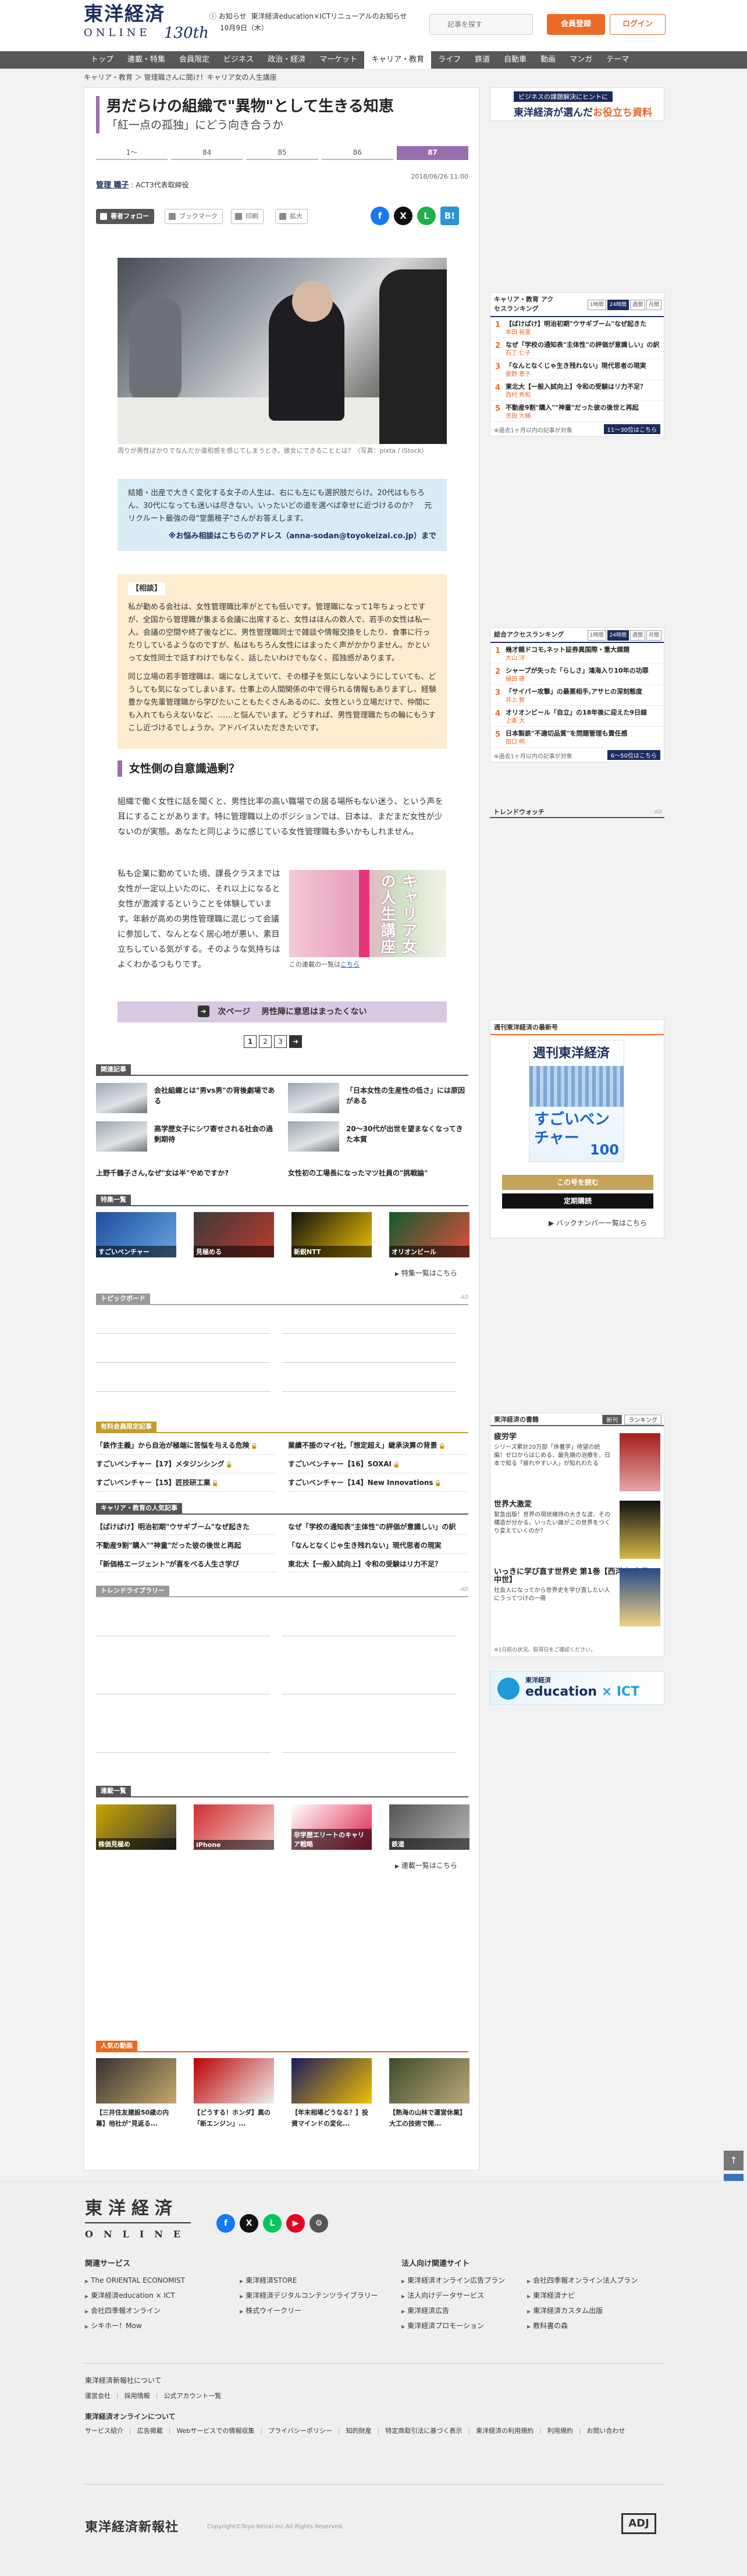 The height and width of the screenshot is (2576, 747). I want to click on series-page-1: 1～, so click(132, 153).